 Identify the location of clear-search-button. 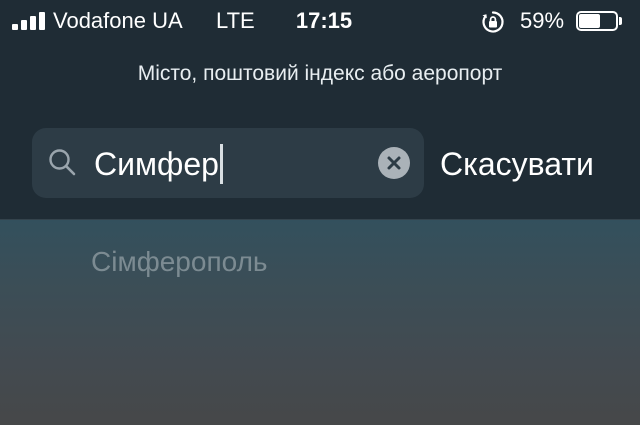
(394, 163).